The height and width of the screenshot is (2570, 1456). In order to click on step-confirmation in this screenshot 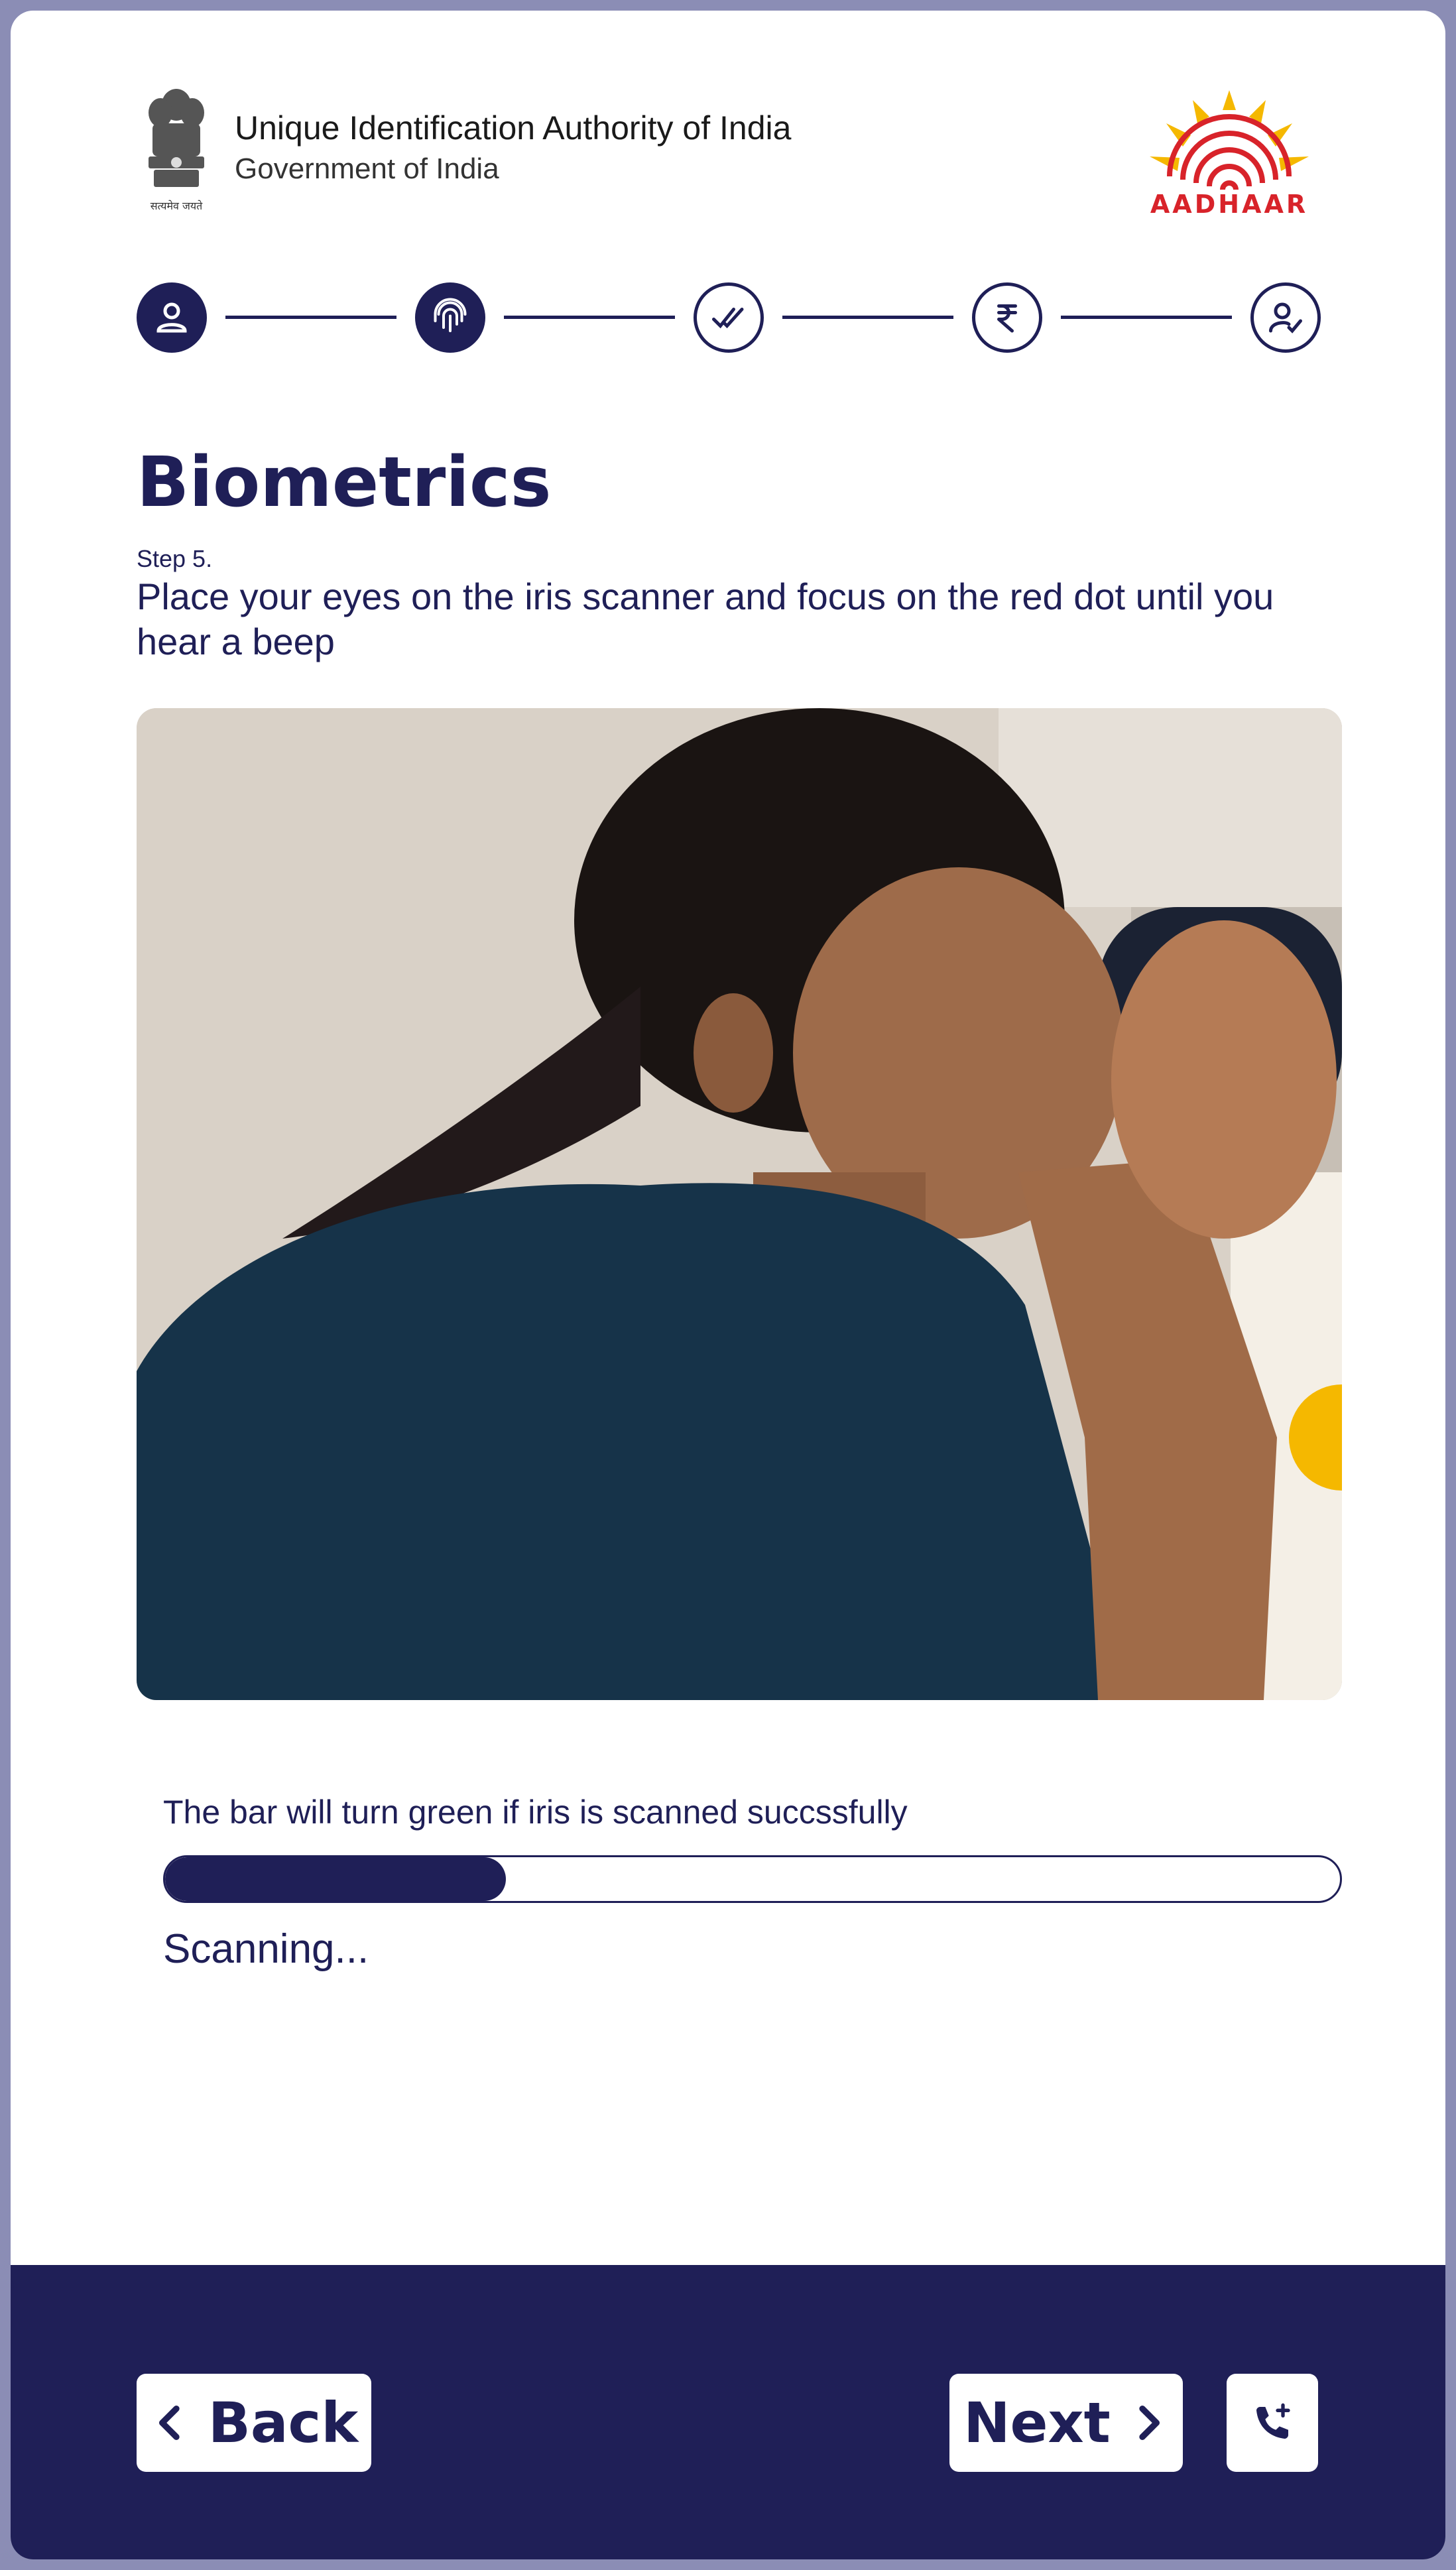, I will do `click(1285, 317)`.